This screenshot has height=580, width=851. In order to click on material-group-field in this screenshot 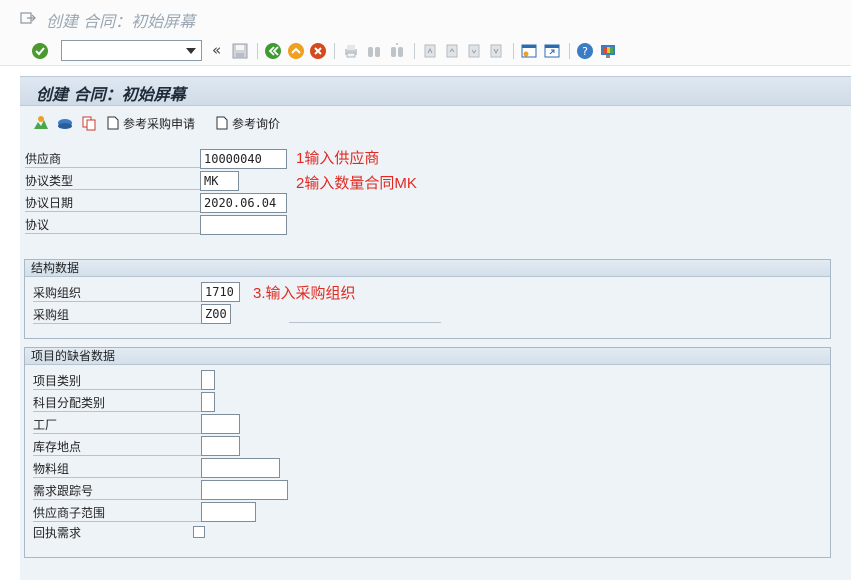, I will do `click(240, 468)`.